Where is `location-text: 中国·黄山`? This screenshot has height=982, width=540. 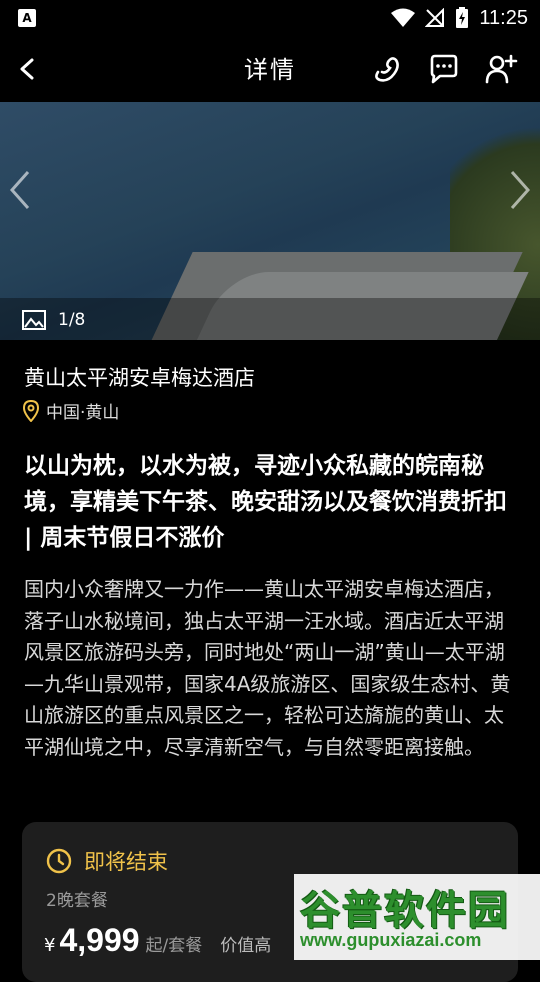
location-text: 中国·黄山 is located at coordinates (83, 413).